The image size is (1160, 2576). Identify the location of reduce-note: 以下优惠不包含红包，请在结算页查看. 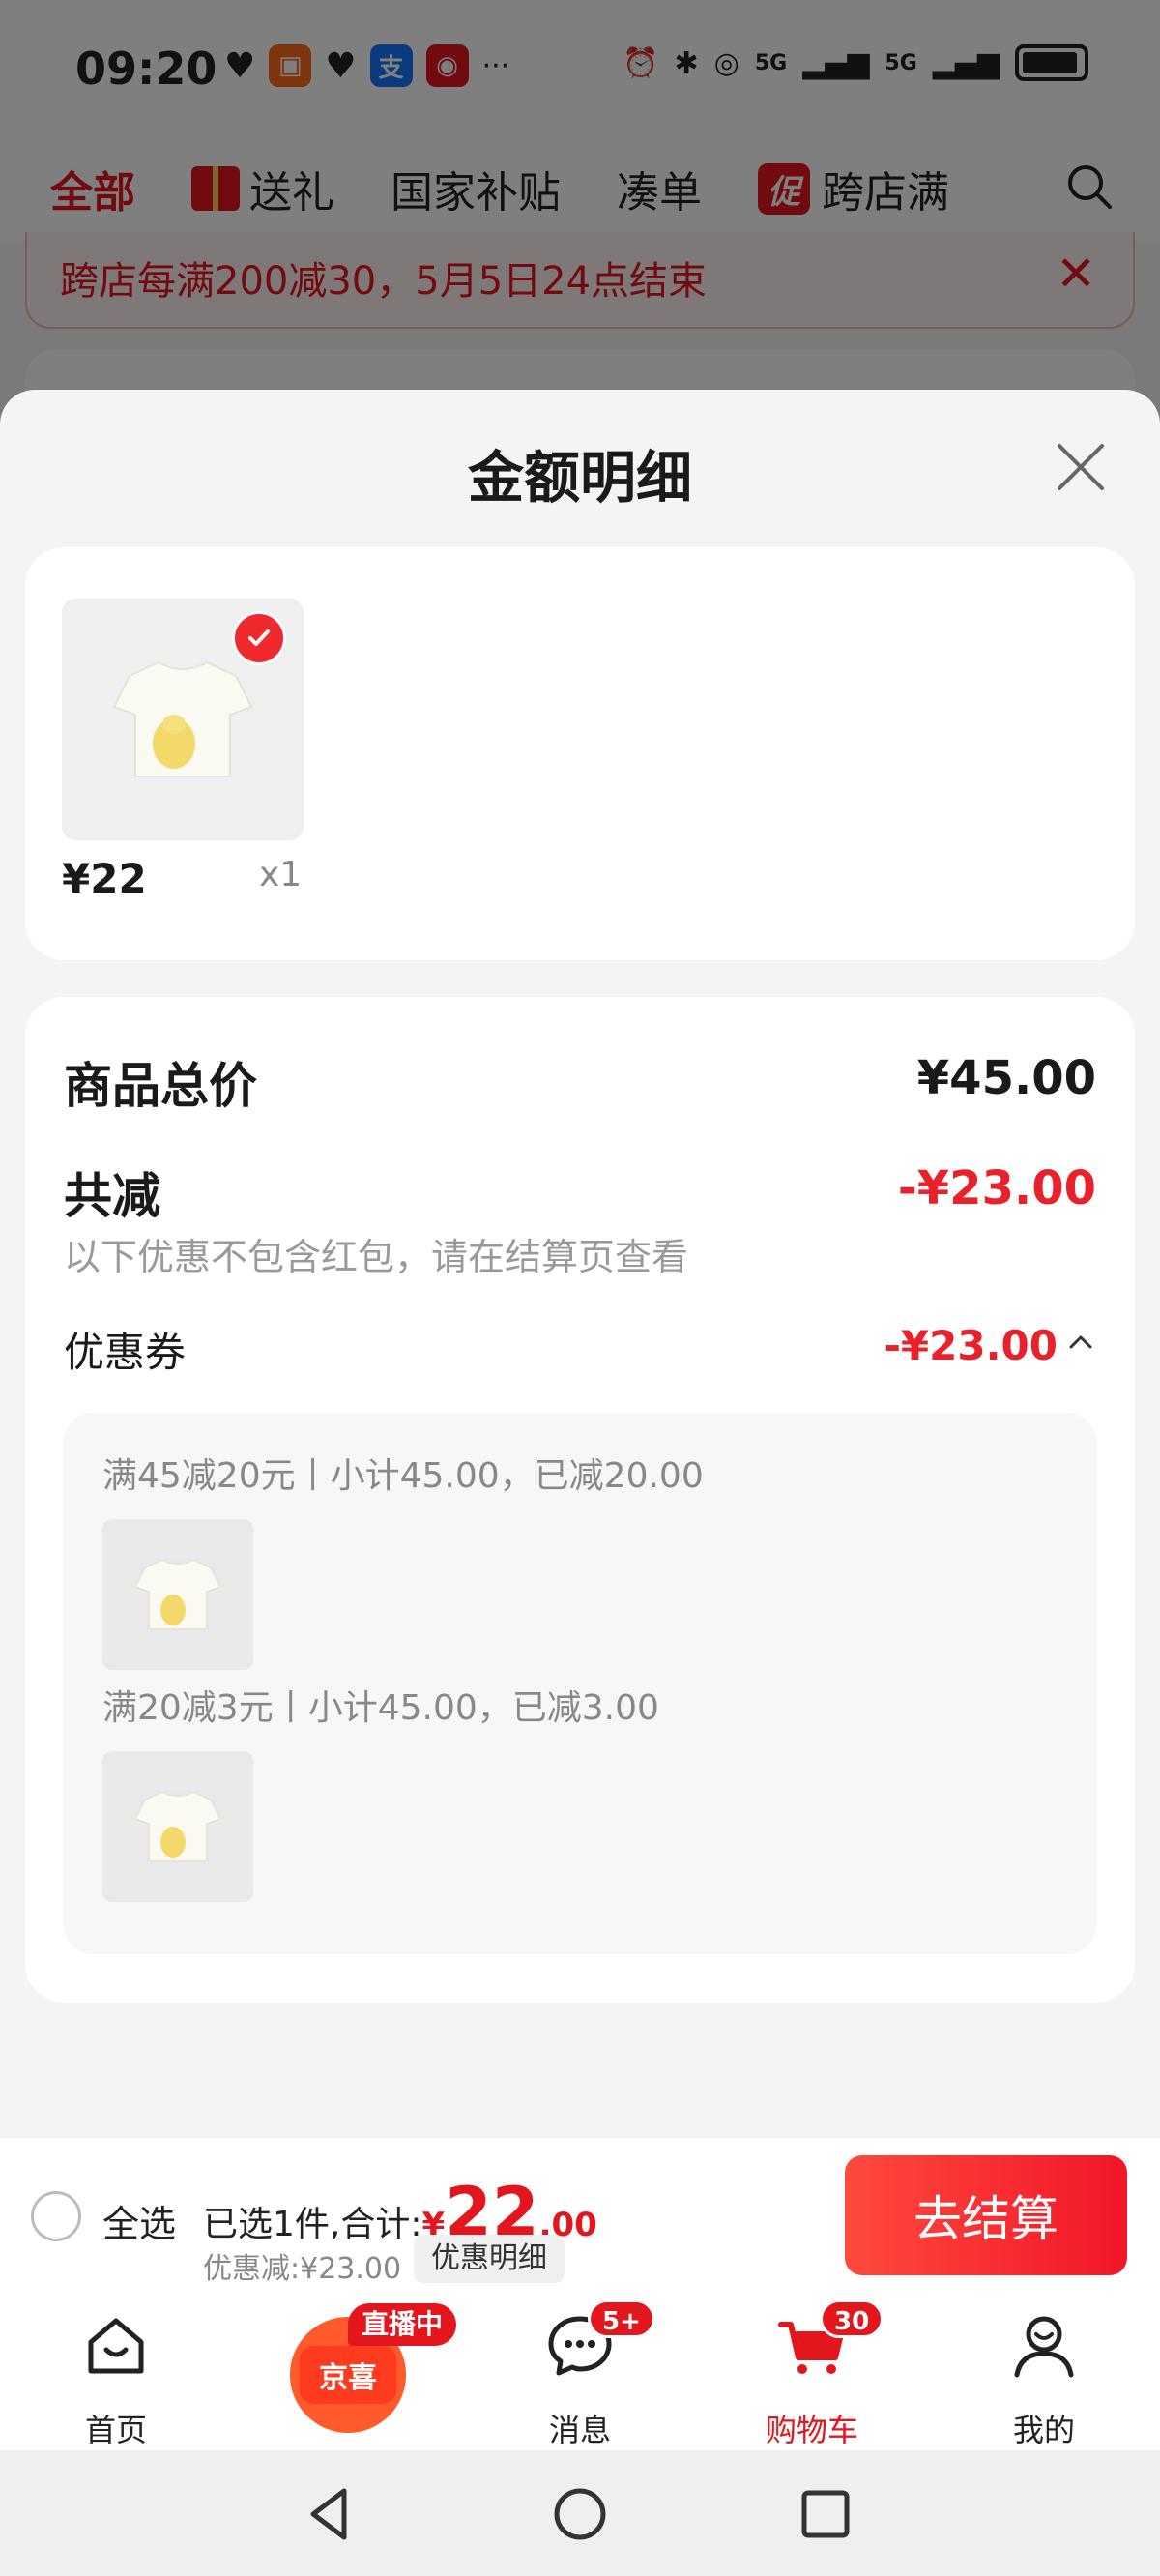
(377, 1257).